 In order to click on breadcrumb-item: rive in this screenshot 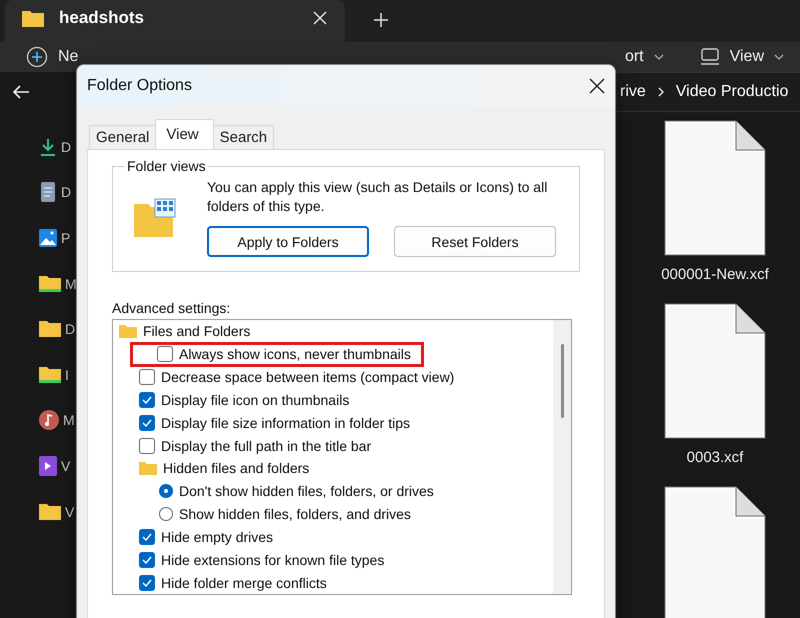, I will do `click(633, 92)`.